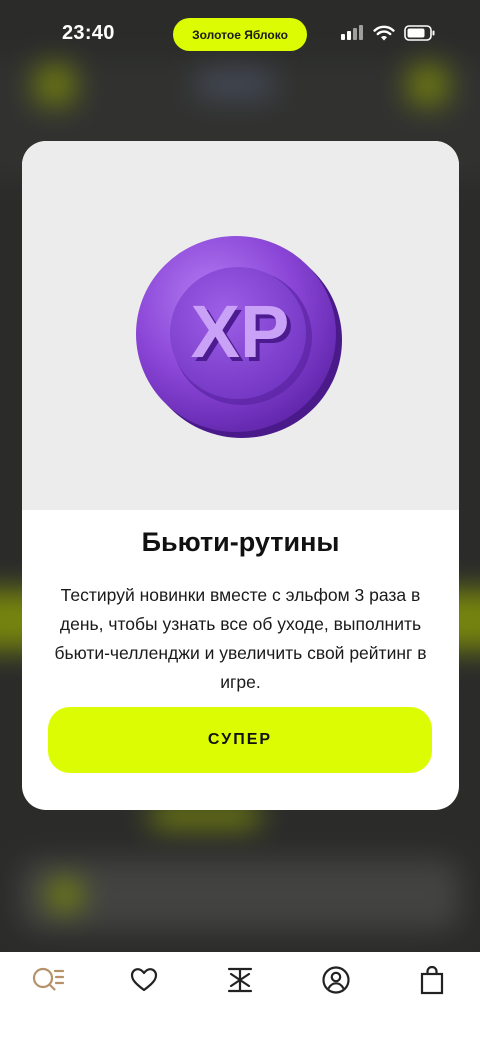 This screenshot has height=1043, width=480. What do you see at coordinates (352, 35) in the screenshot?
I see `signal-icon` at bounding box center [352, 35].